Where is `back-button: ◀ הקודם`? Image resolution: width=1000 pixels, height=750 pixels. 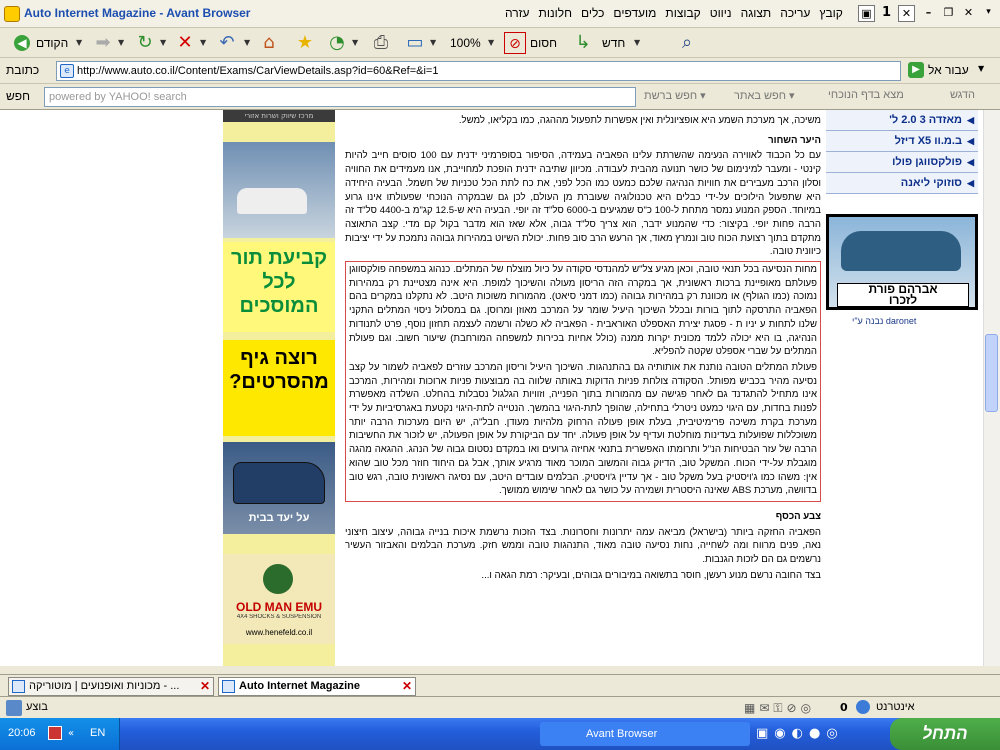 back-button: ◀ הקודם is located at coordinates (41, 43).